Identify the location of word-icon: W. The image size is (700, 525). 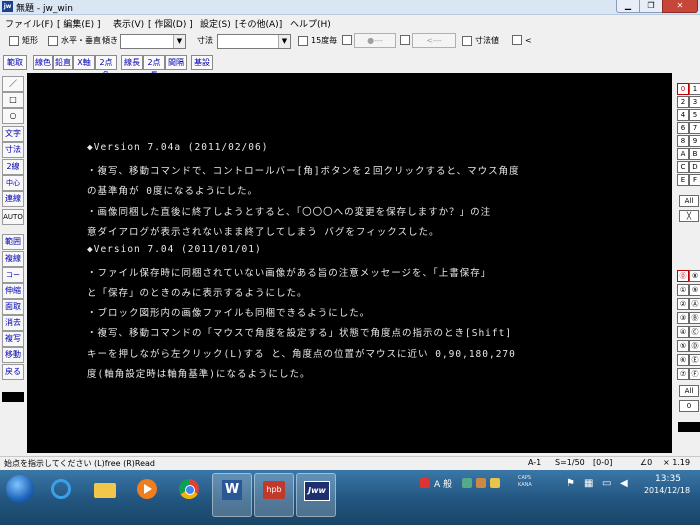
(232, 495).